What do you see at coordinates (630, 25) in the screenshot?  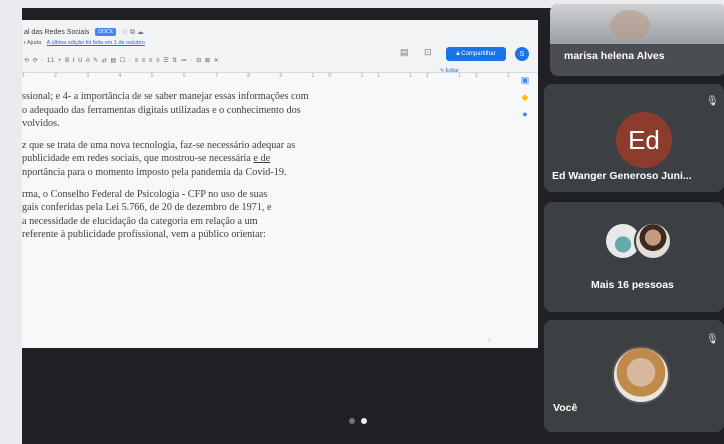 I see `camera-face` at bounding box center [630, 25].